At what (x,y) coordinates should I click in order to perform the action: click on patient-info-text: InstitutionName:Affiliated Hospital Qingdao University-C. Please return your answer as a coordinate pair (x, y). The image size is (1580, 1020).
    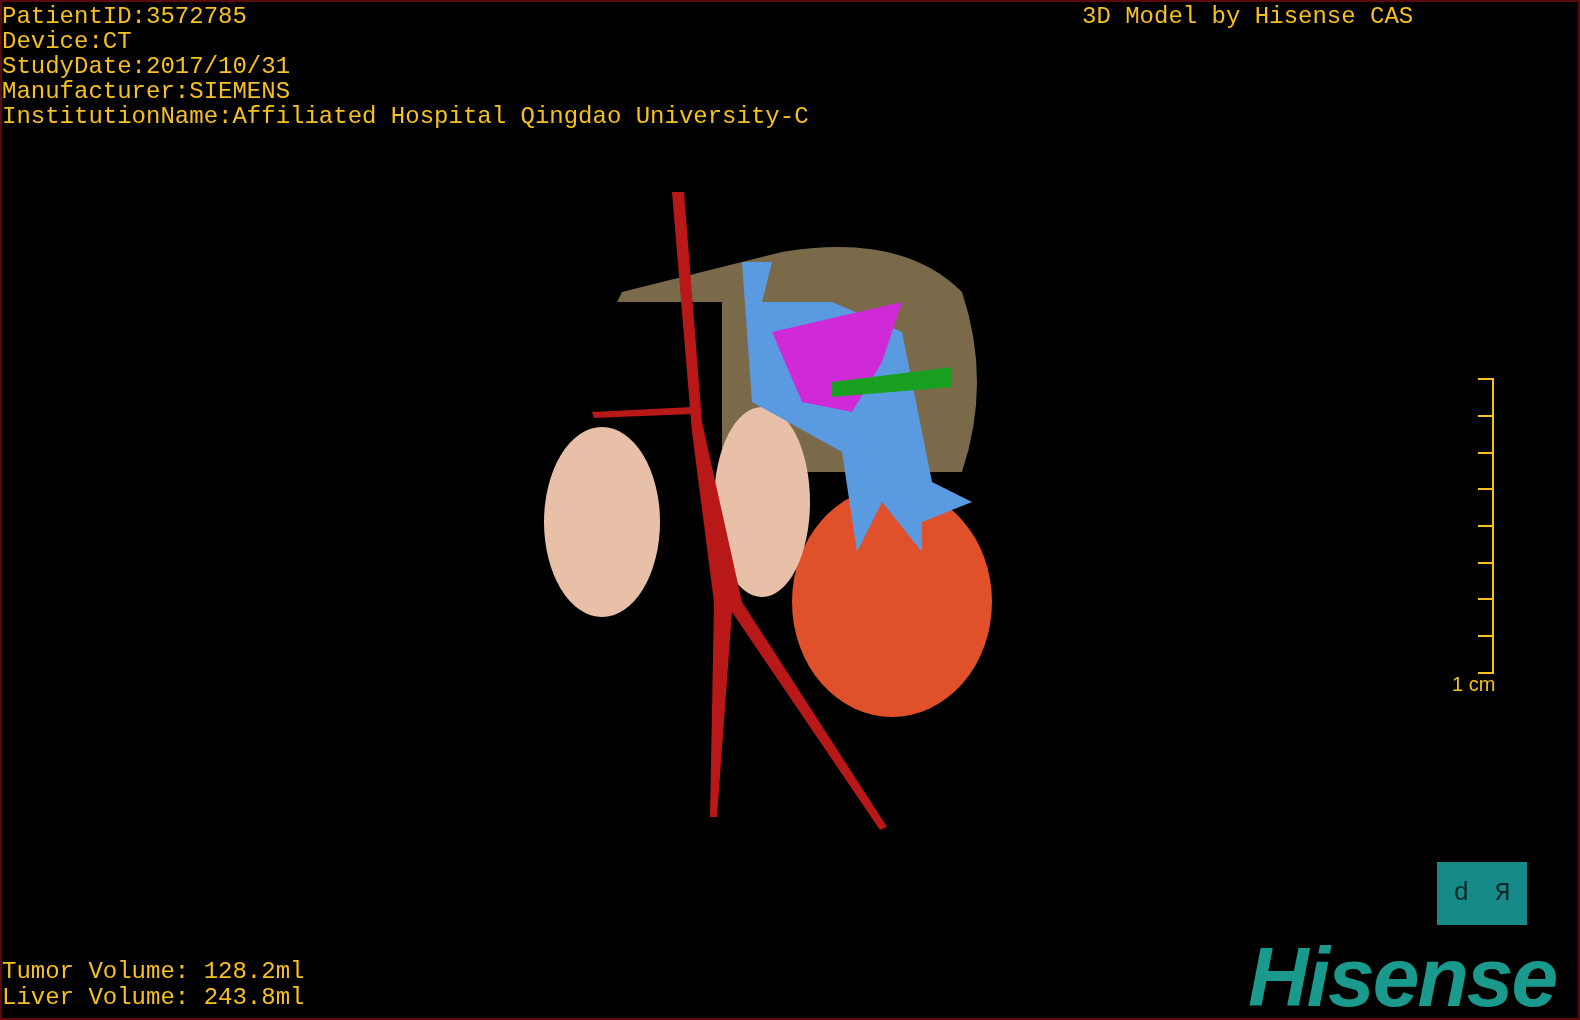
    Looking at the image, I should click on (405, 116).